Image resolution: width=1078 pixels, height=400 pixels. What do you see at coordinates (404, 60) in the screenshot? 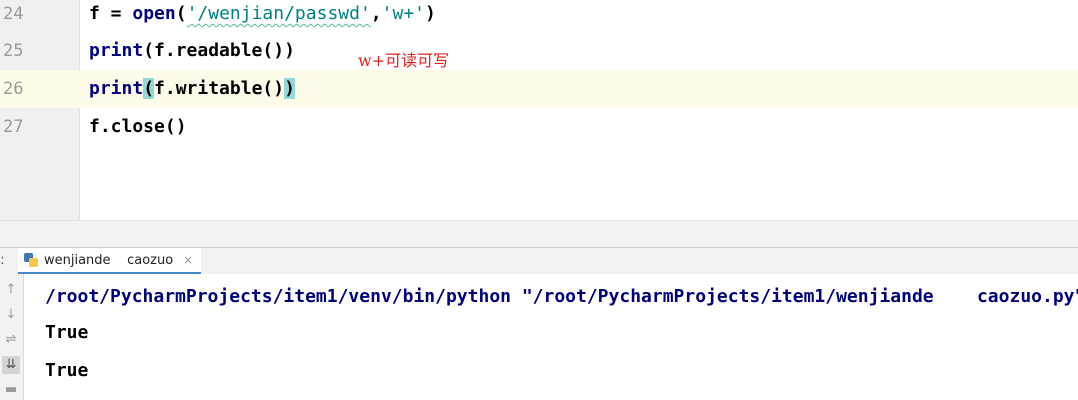
I see `handwritten-annotation: w+可读可写` at bounding box center [404, 60].